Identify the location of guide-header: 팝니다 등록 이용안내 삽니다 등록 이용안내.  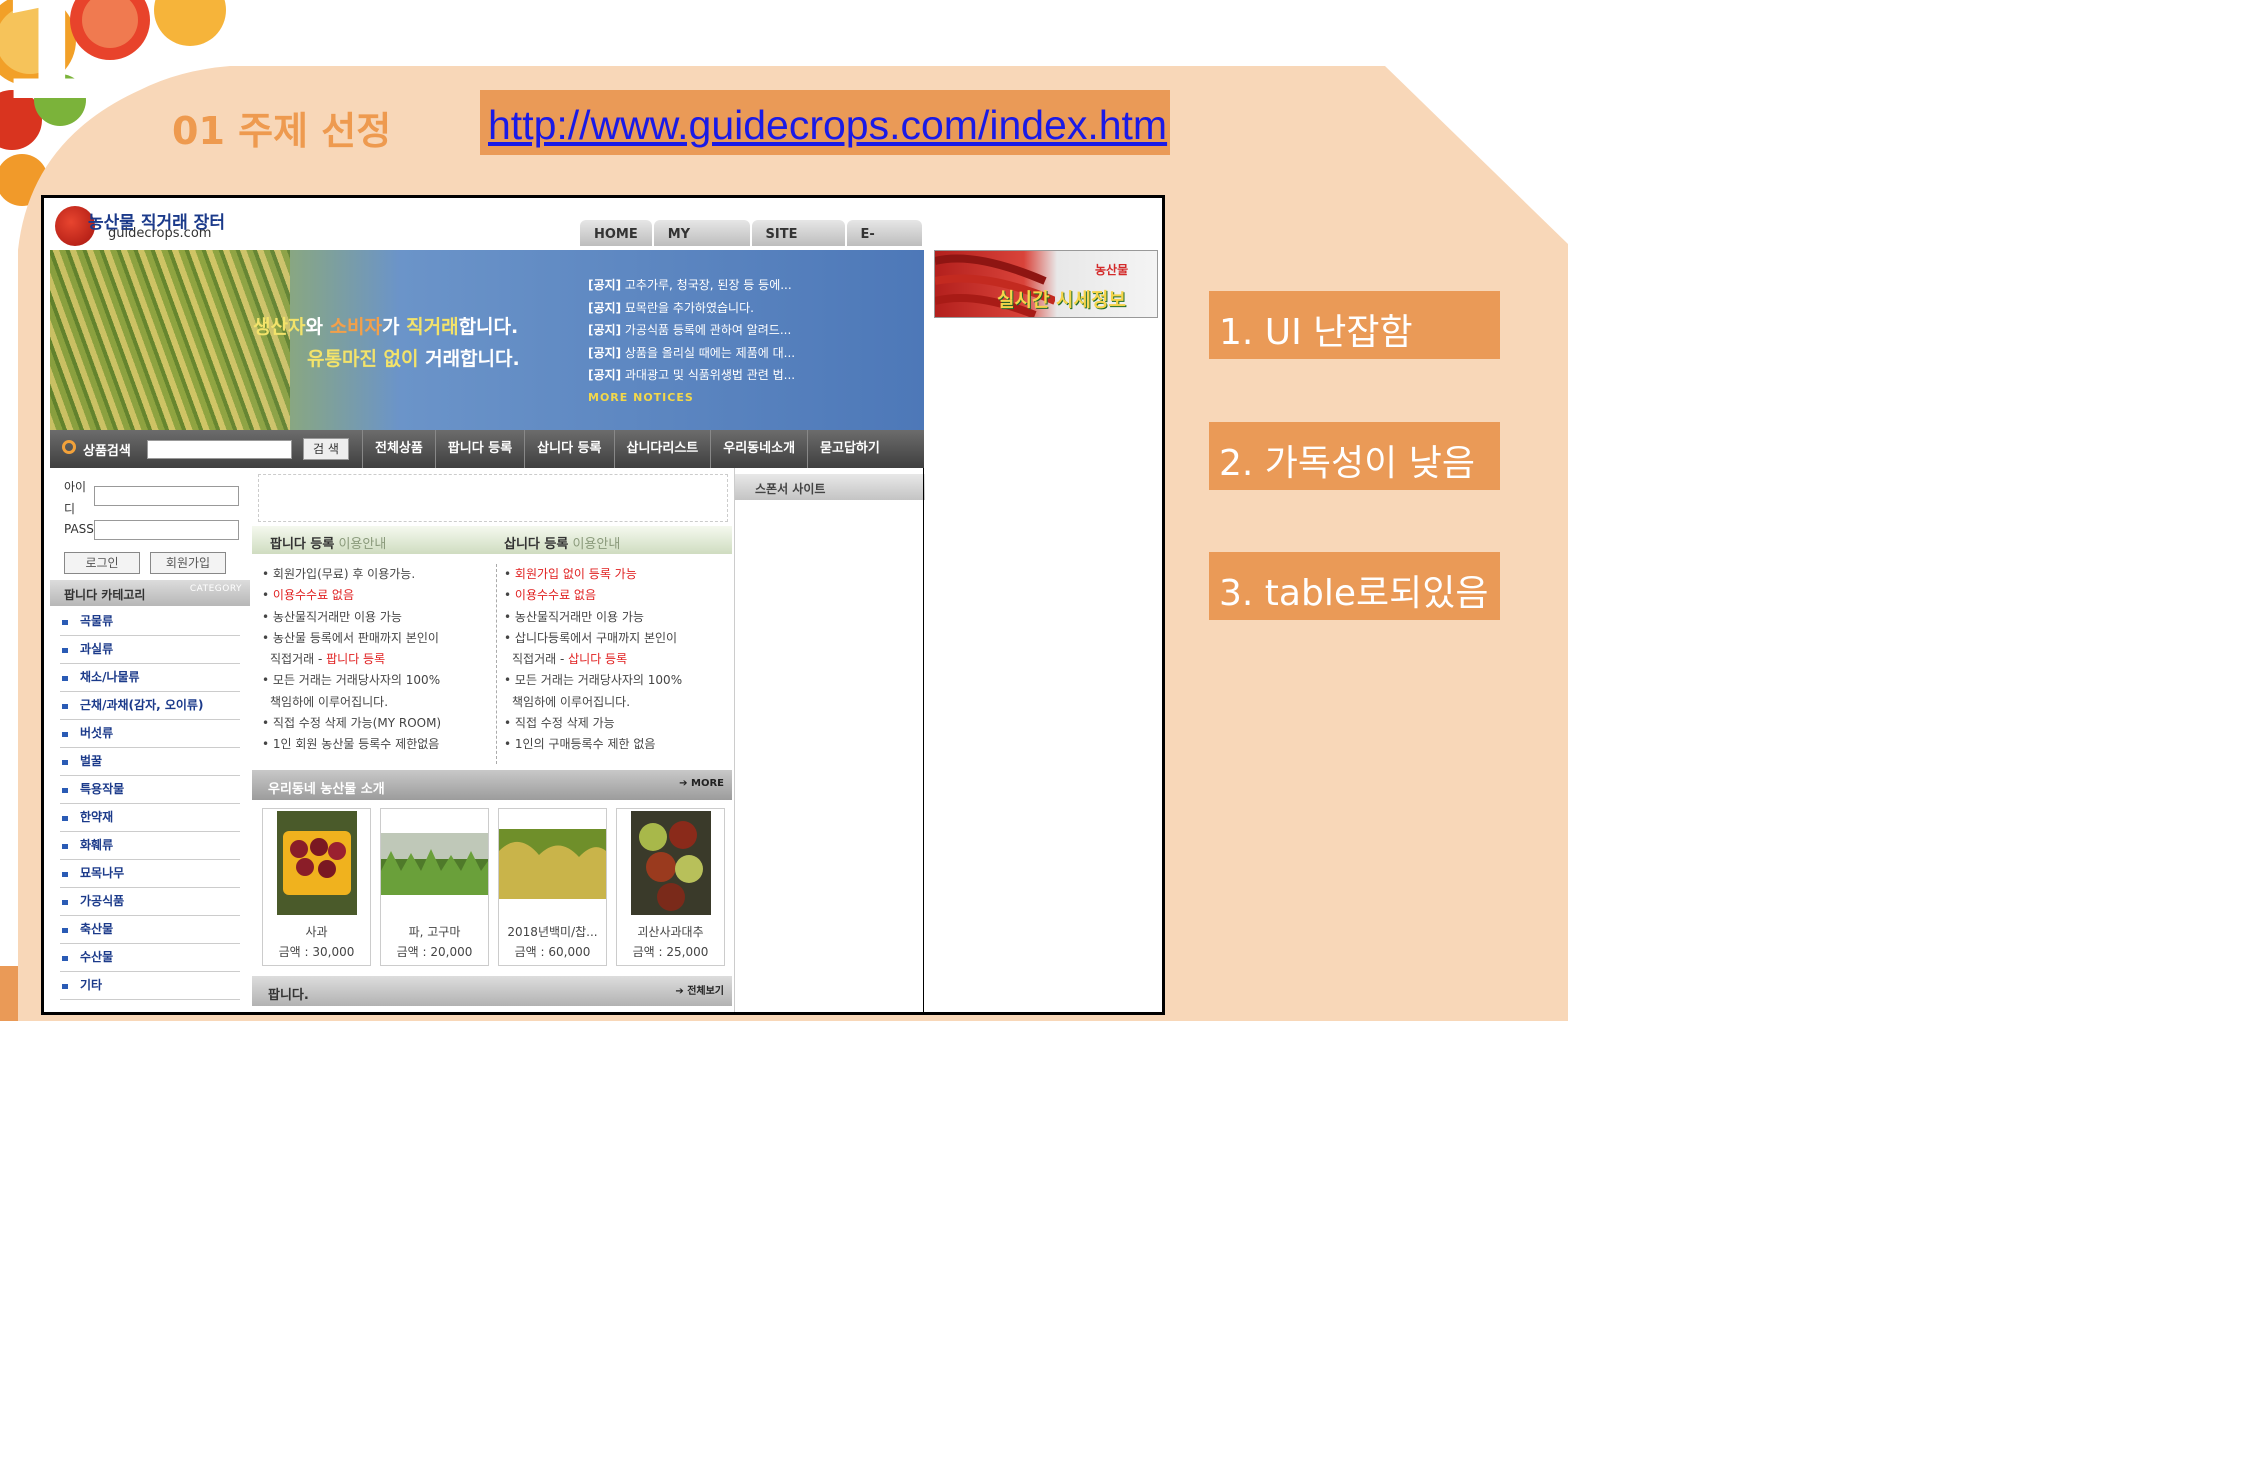
(492, 540).